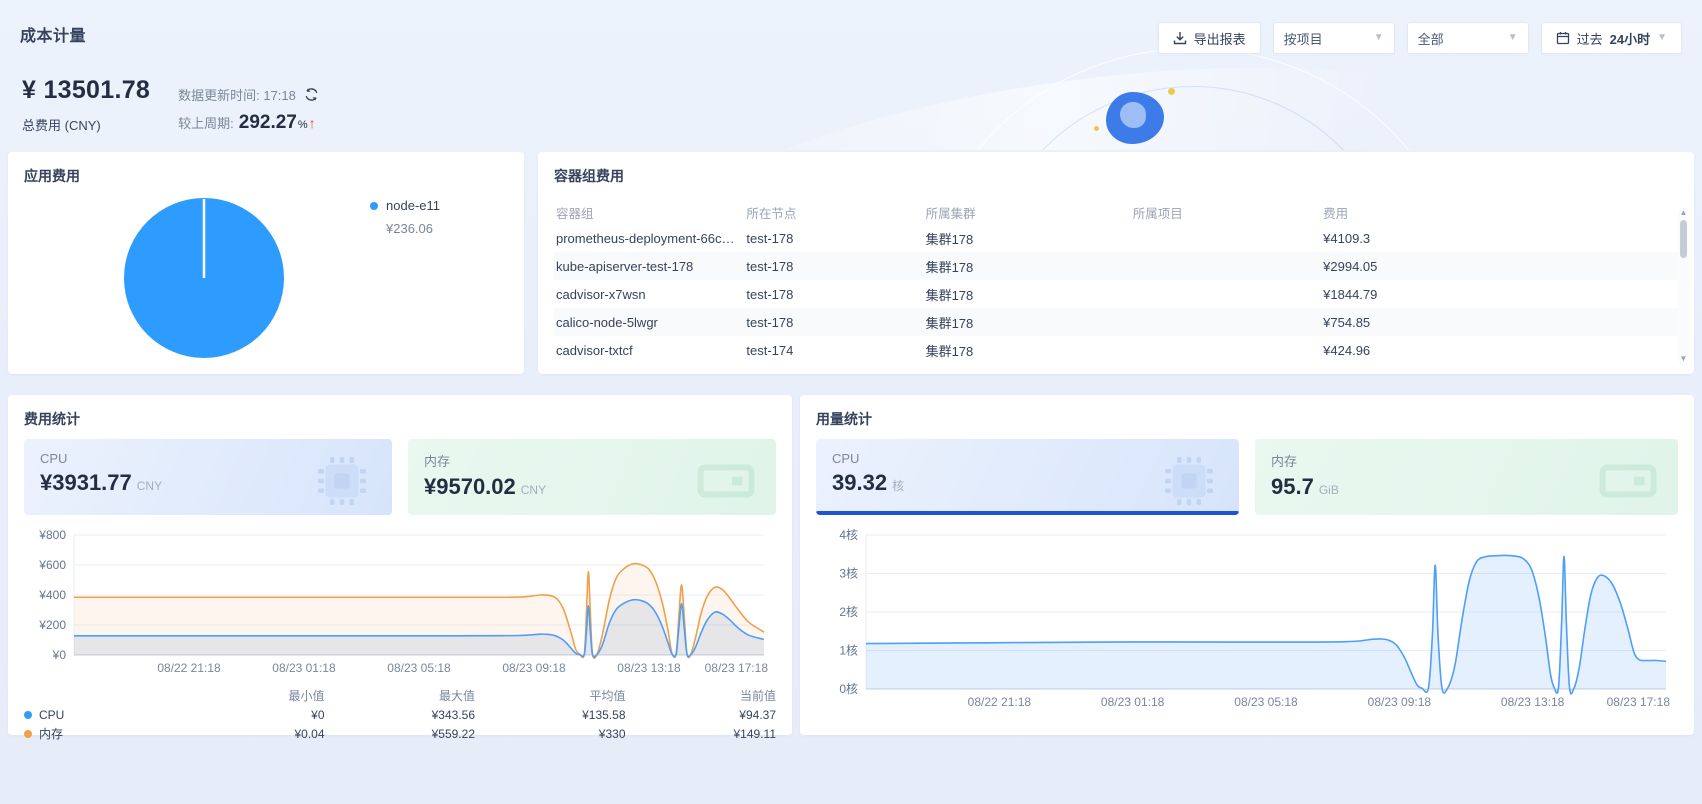  Describe the element at coordinates (848, 689) in the screenshot. I see `svg-text: 0核` at that location.